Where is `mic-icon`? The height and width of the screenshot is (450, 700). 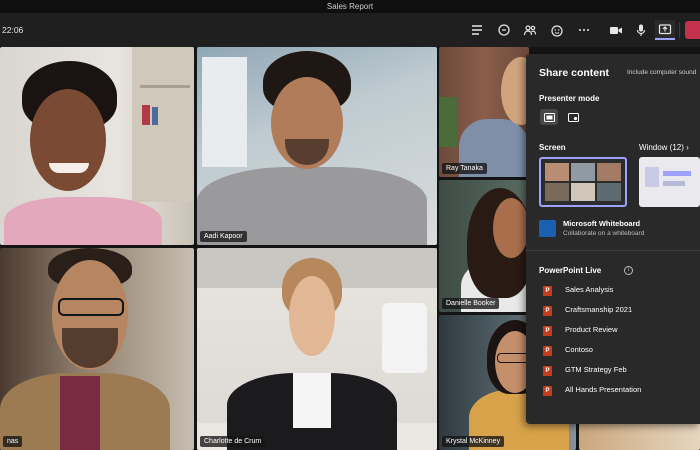
mic-icon is located at coordinates (641, 30).